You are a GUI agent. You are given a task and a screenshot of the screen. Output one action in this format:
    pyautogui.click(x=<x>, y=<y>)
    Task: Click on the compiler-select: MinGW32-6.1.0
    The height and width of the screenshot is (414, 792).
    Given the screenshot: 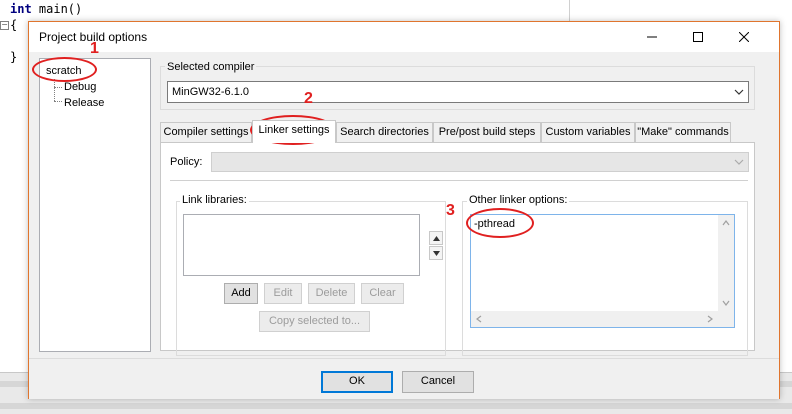 What is the action you would take?
    pyautogui.click(x=458, y=92)
    